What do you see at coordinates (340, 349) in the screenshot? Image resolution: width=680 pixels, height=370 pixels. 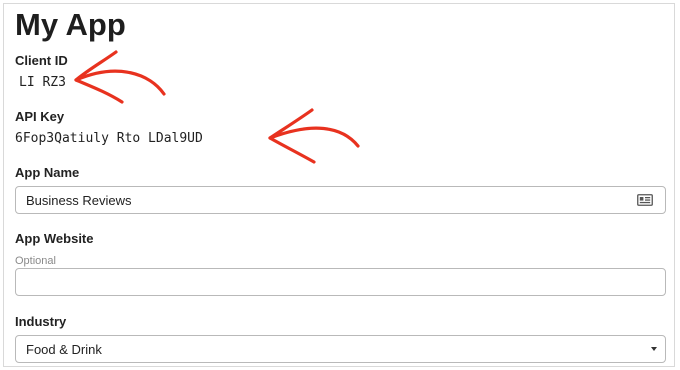 I see `industry-select: Food & Drink` at bounding box center [340, 349].